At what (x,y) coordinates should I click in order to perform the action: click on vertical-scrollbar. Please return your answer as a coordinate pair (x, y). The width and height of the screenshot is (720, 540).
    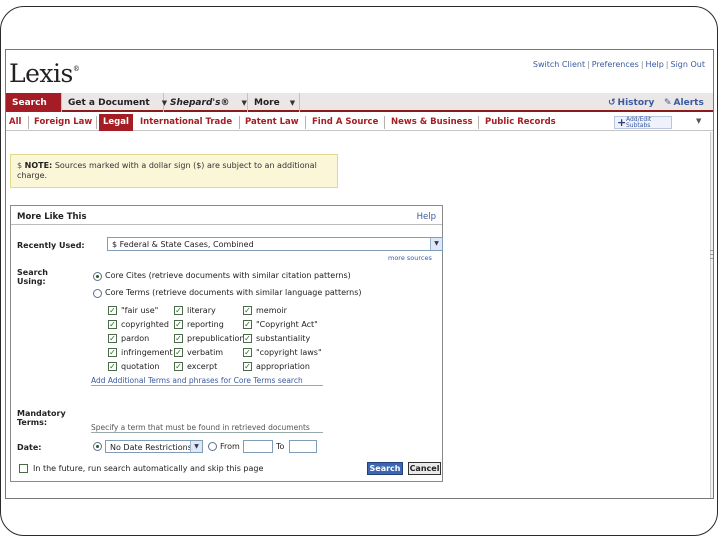
    Looking at the image, I should click on (711, 315).